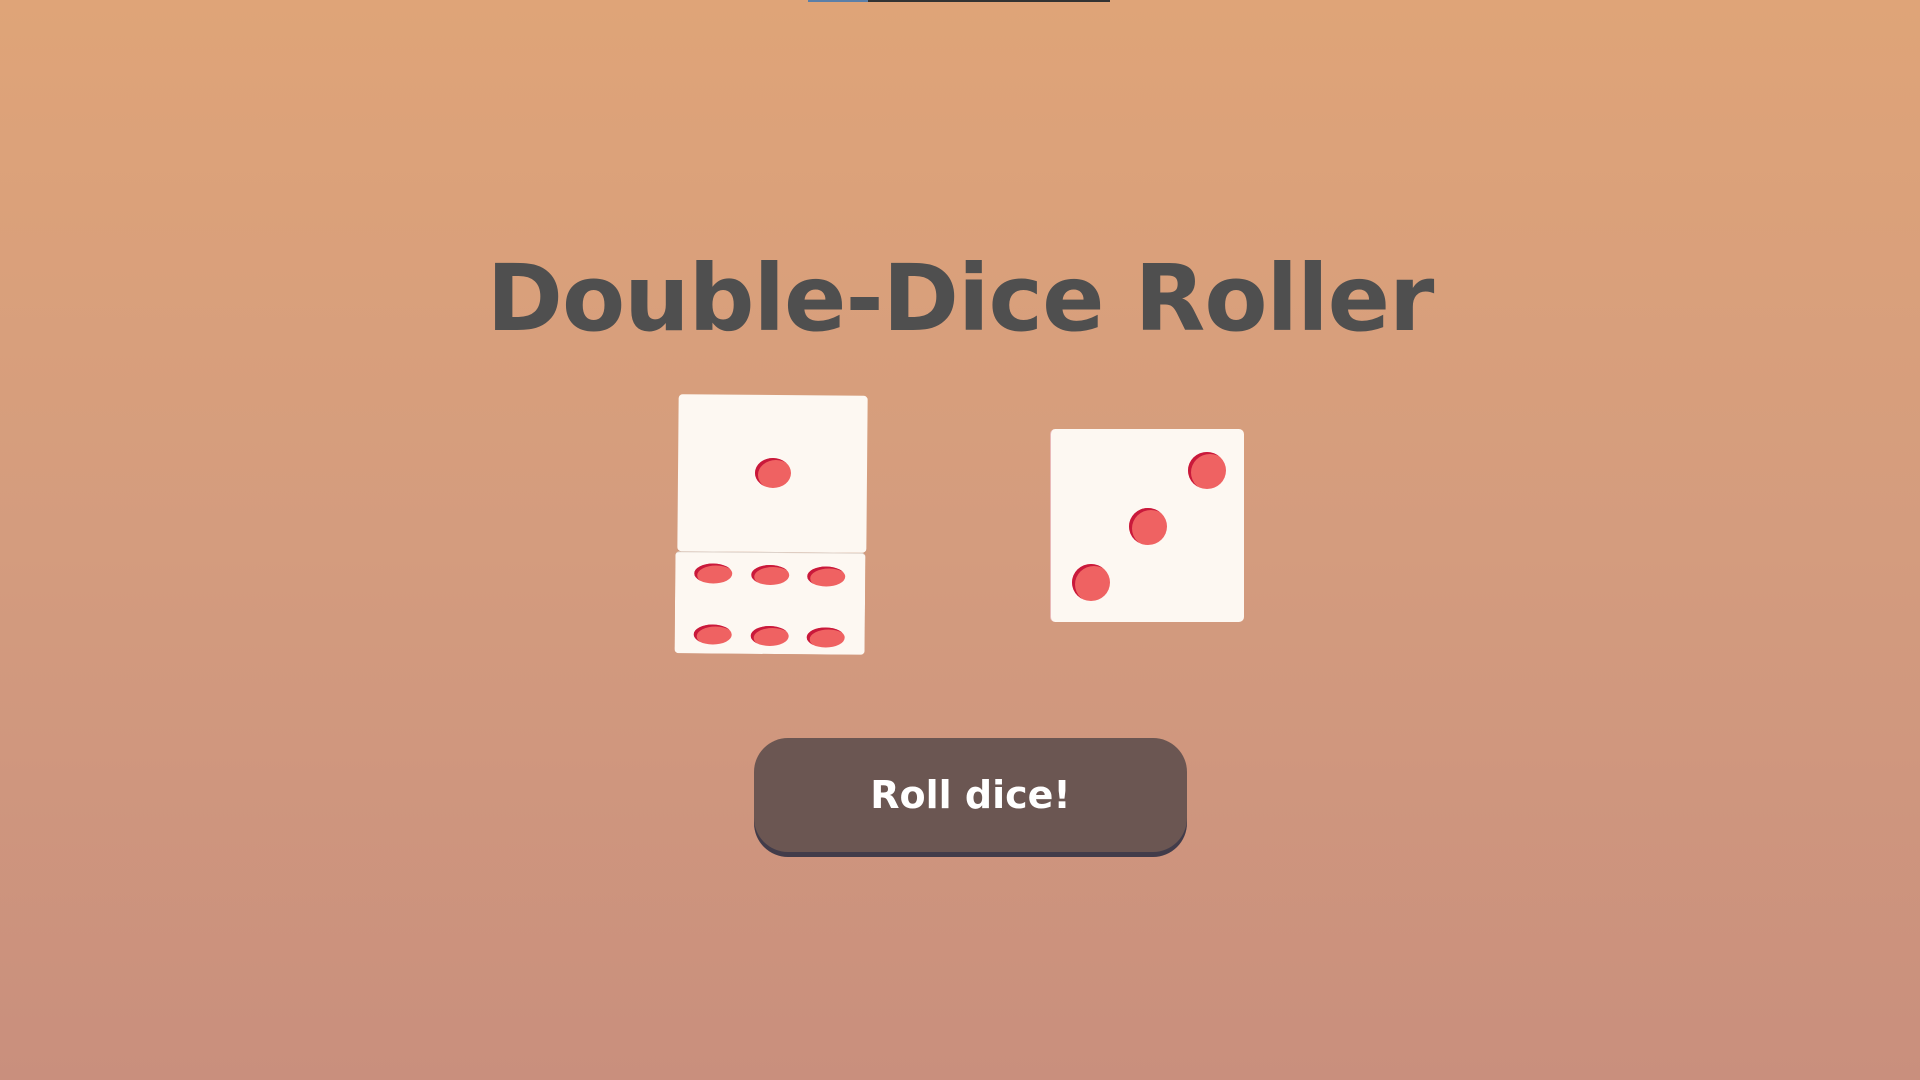 The height and width of the screenshot is (1080, 1920). I want to click on left-die-face-one, so click(772, 473).